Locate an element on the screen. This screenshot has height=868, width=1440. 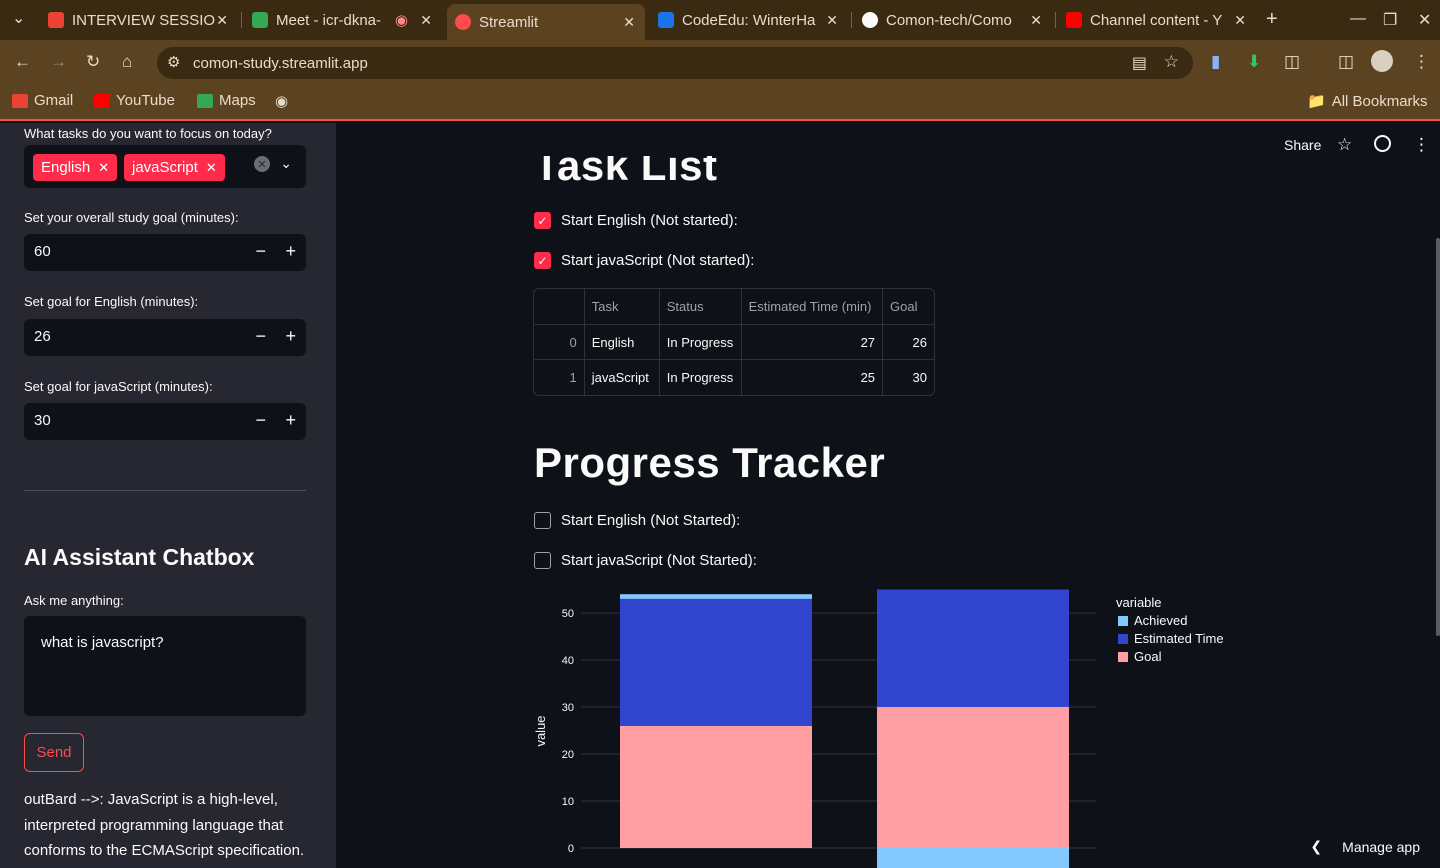
progress-checkbox-english: Start English (Not Started): is located at coordinates (637, 520).